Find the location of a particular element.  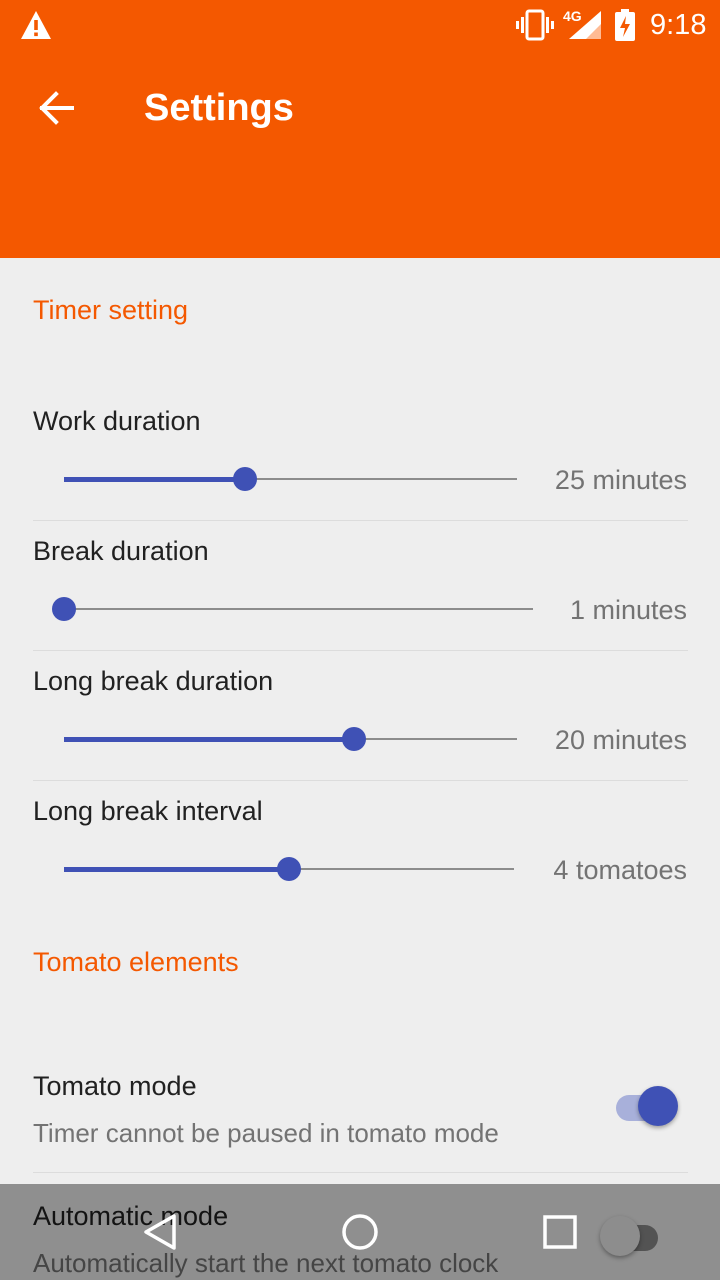

nav-recents-icon is located at coordinates (560, 1232).